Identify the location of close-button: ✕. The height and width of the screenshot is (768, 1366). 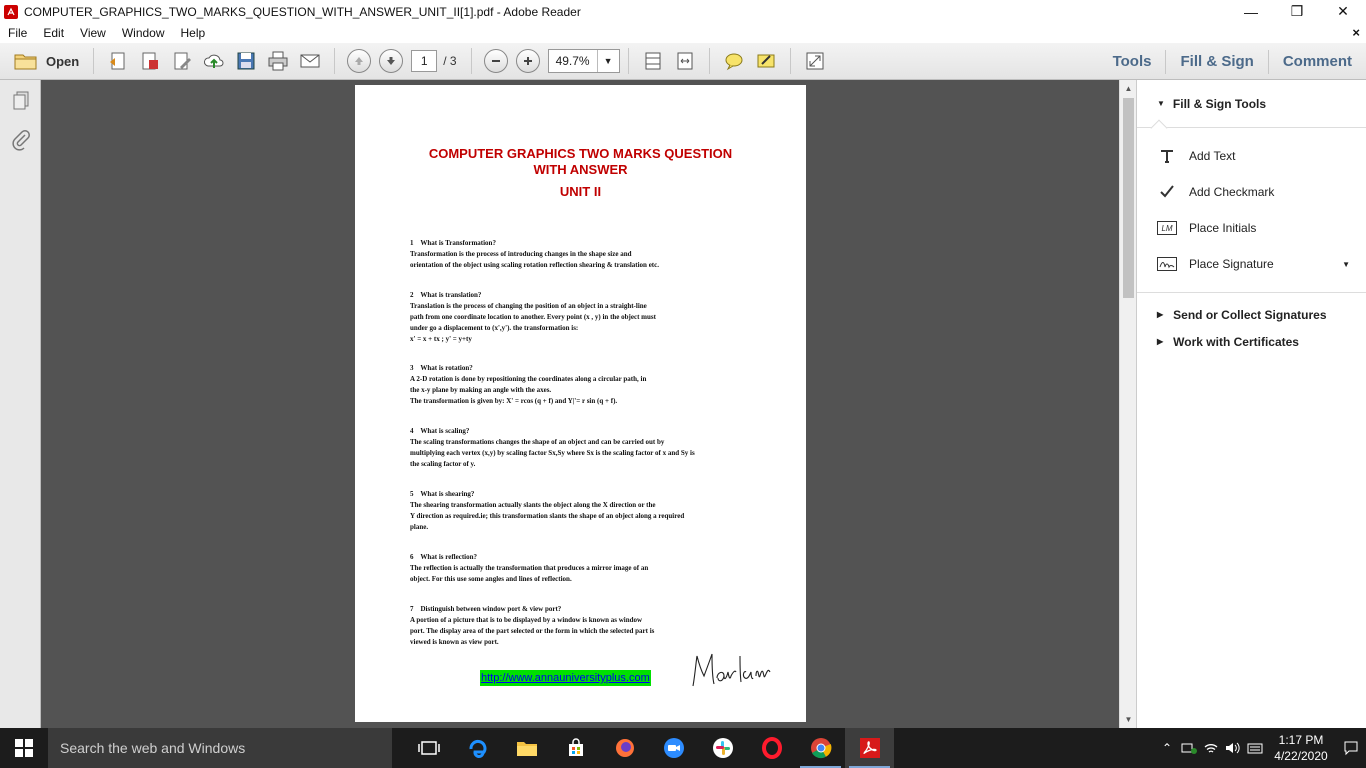
(1343, 11).